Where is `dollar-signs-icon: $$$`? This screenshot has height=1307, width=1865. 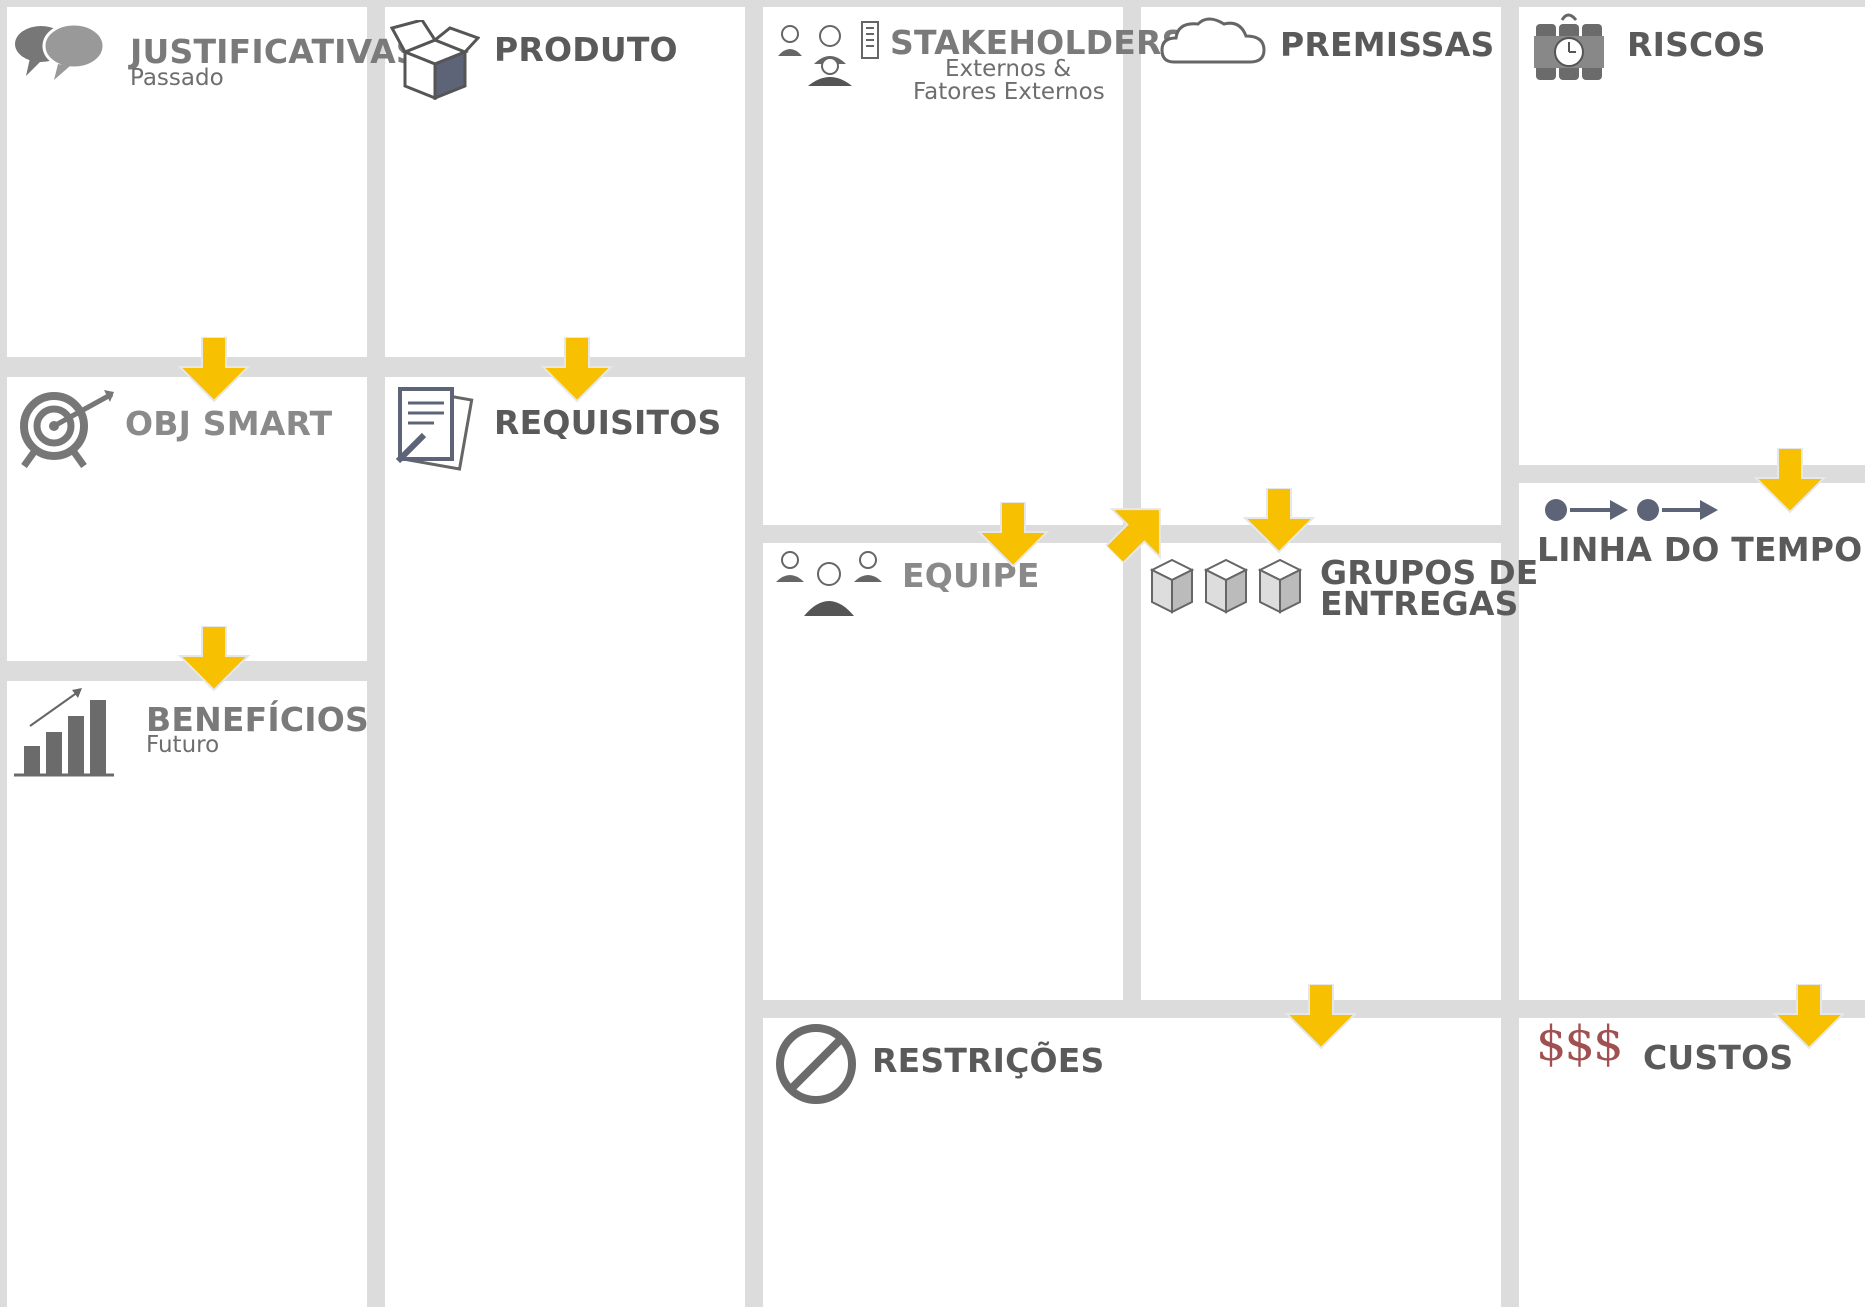
dollar-signs-icon: $$$ is located at coordinates (1580, 1044).